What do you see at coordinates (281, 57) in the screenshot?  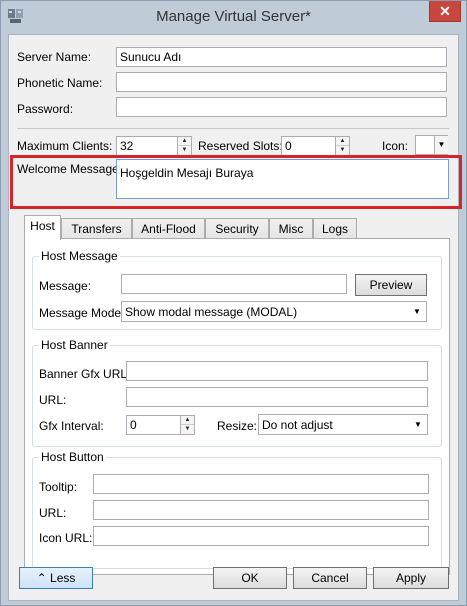 I see `server-name-input: Sunucu Adı` at bounding box center [281, 57].